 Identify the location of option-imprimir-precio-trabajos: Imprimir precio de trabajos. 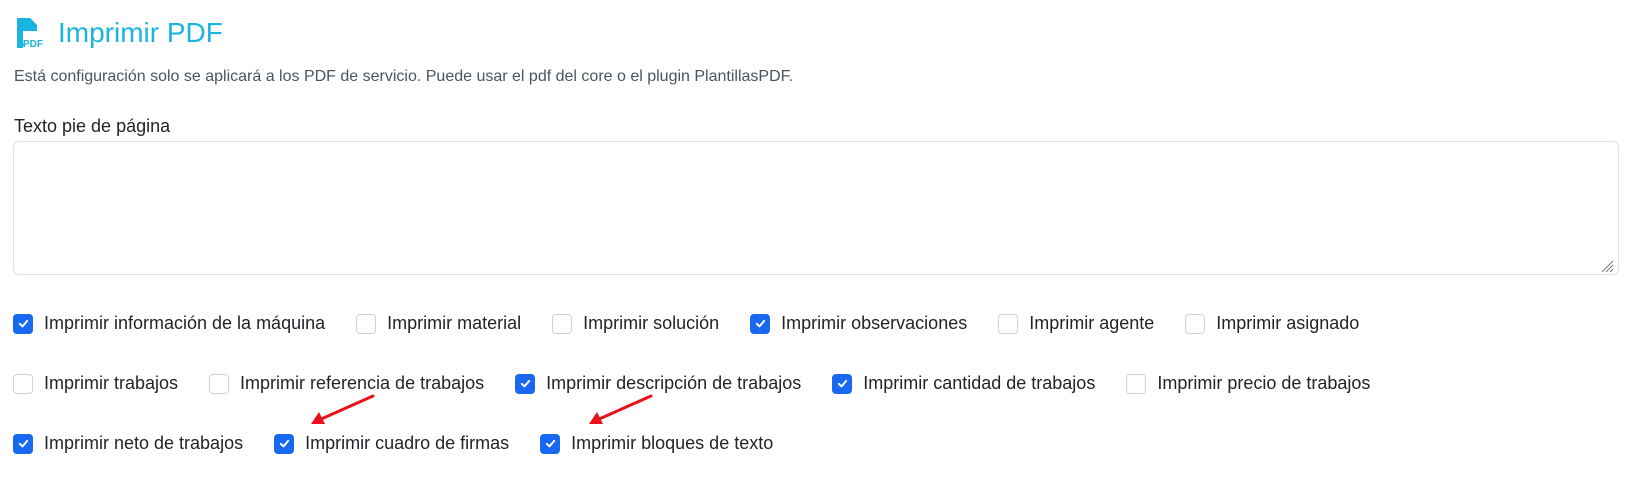
(1248, 383).